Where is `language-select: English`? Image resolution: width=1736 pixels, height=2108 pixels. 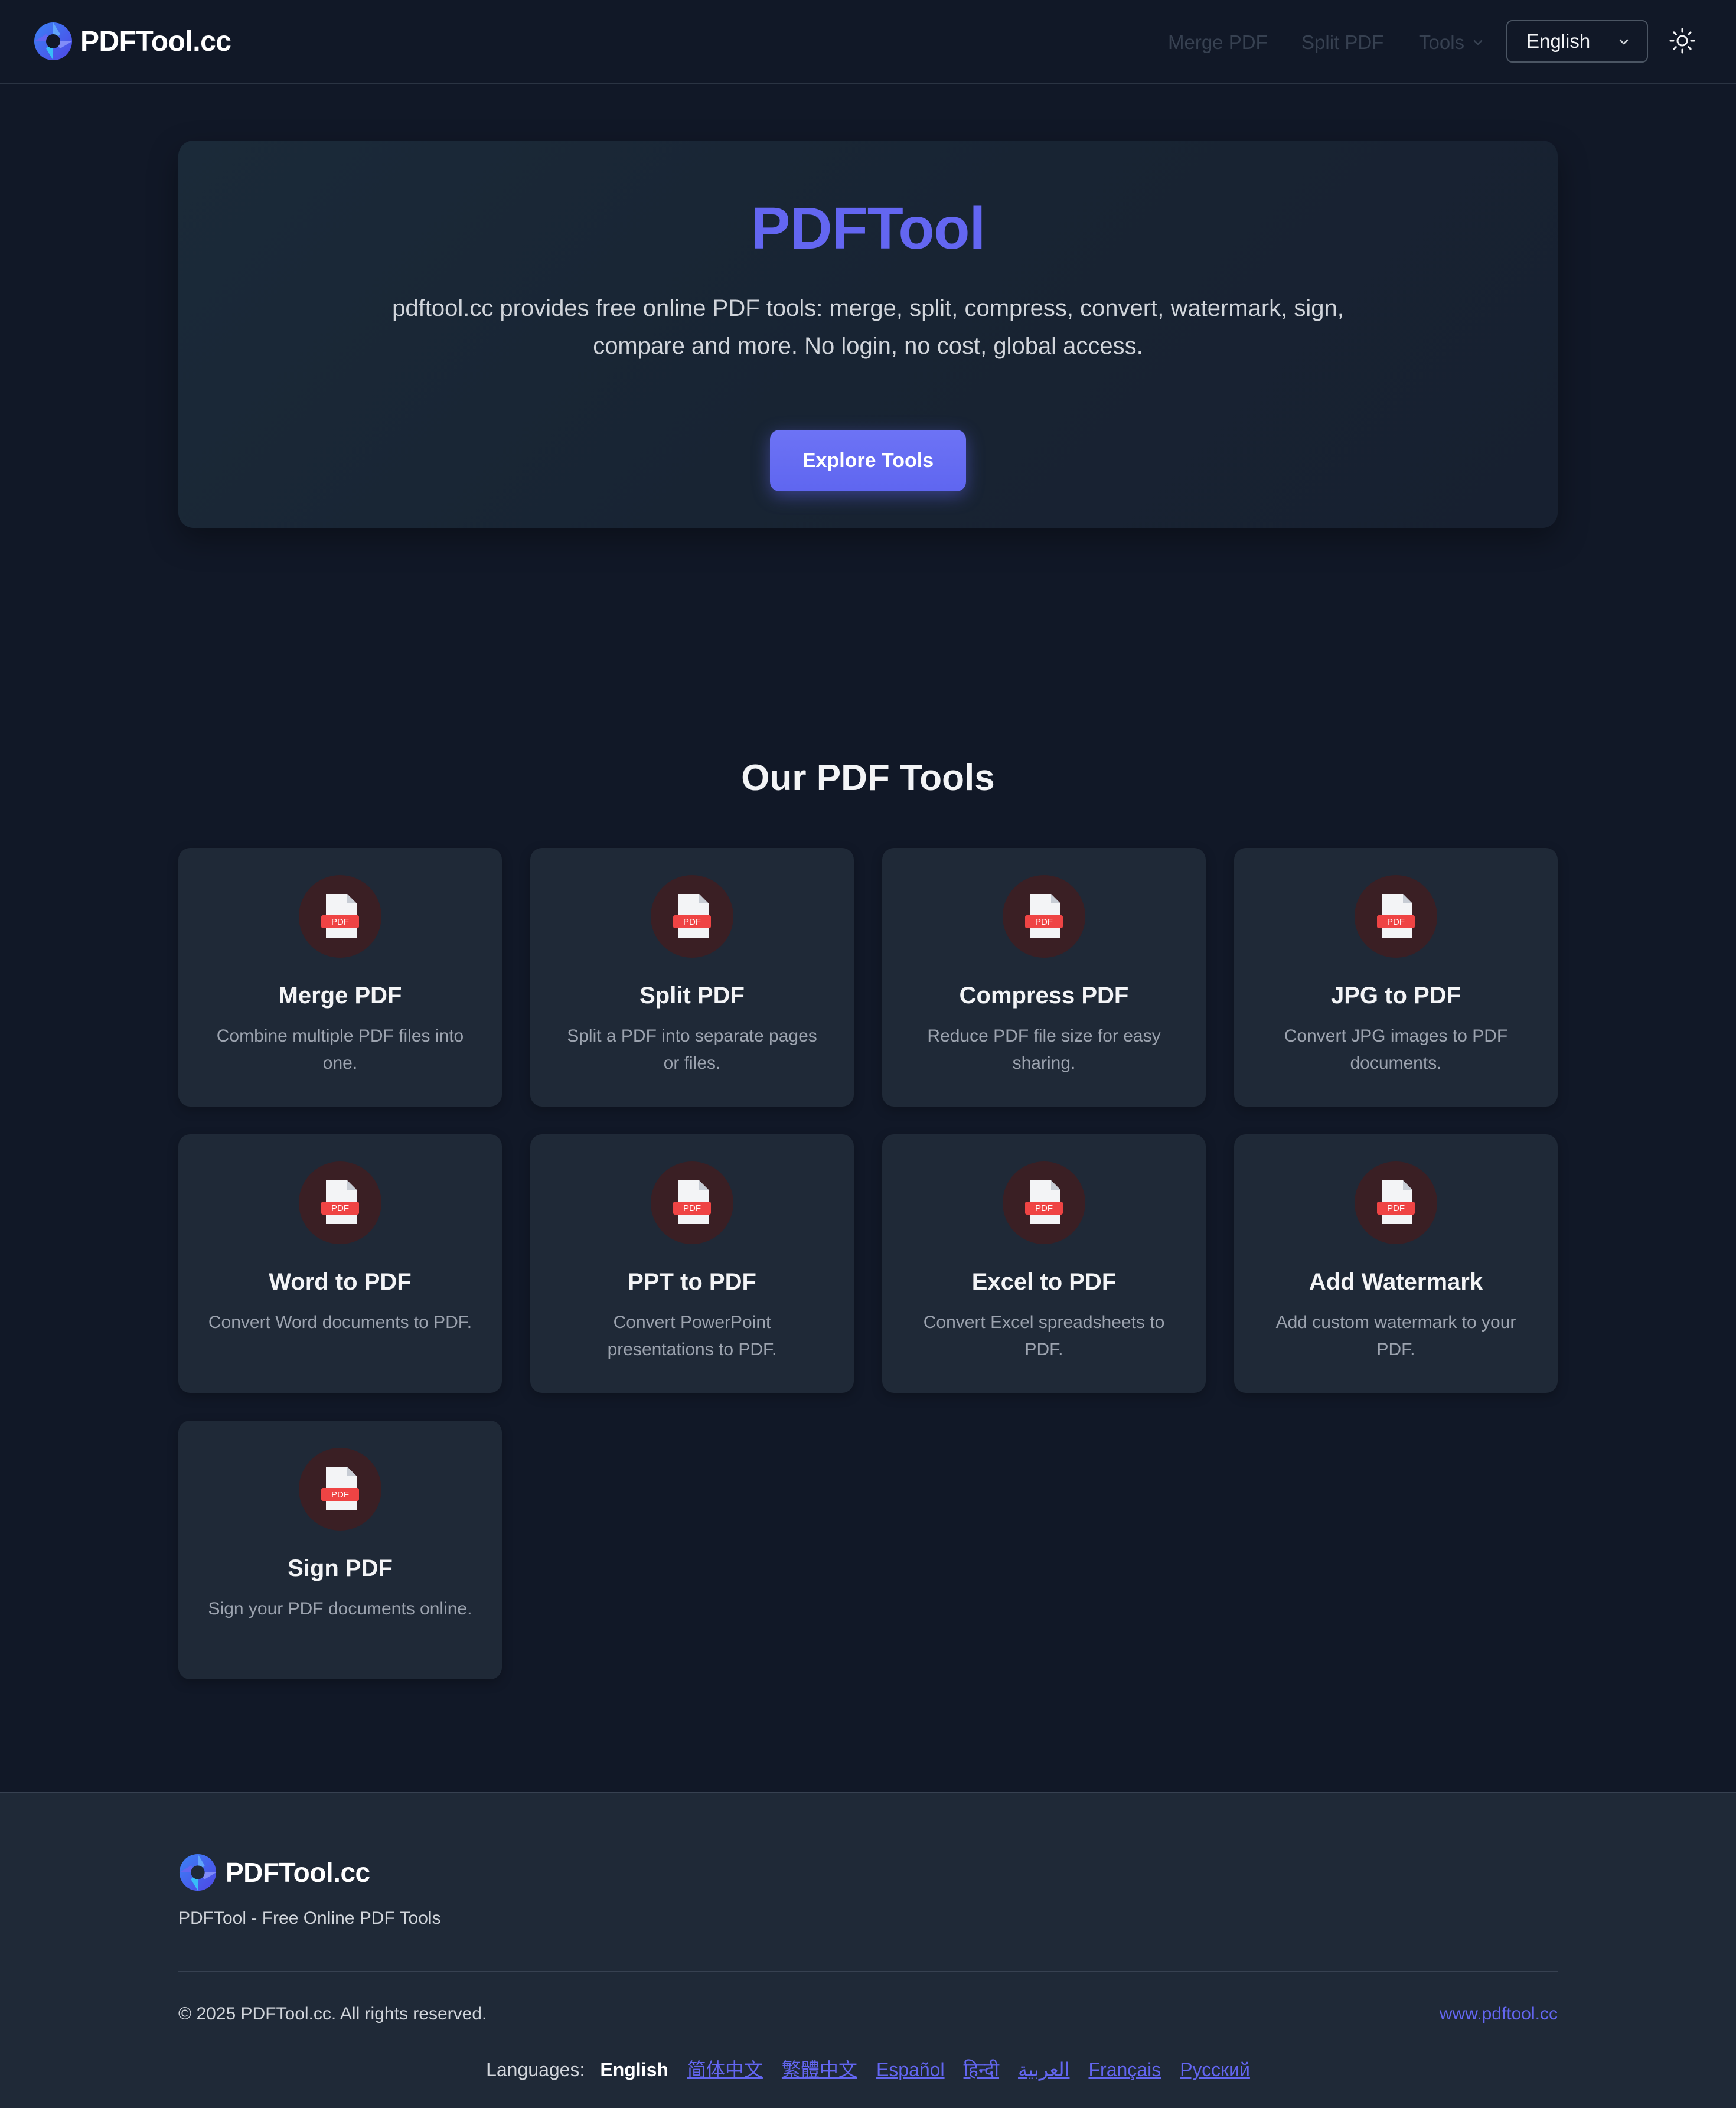 language-select: English is located at coordinates (1577, 41).